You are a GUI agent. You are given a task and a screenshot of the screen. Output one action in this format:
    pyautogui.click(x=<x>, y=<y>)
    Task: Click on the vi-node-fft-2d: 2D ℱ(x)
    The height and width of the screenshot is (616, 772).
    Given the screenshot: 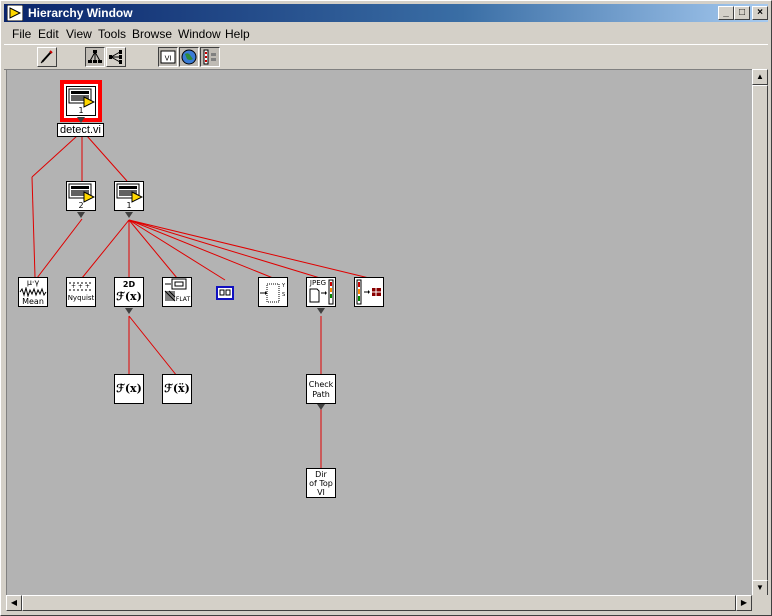 What is the action you would take?
    pyautogui.click(x=129, y=292)
    